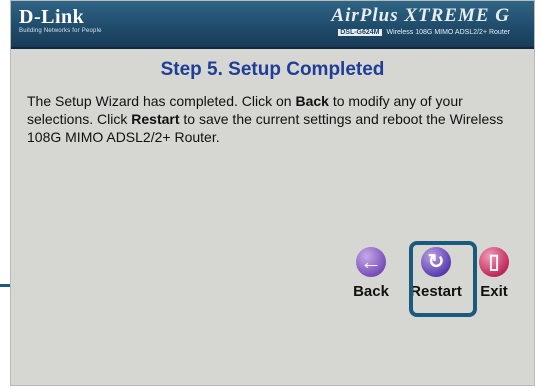 The height and width of the screenshot is (388, 540). What do you see at coordinates (420, 15) in the screenshot?
I see `airplus-xtreme-g-logo: AirPlus XTREME G` at bounding box center [420, 15].